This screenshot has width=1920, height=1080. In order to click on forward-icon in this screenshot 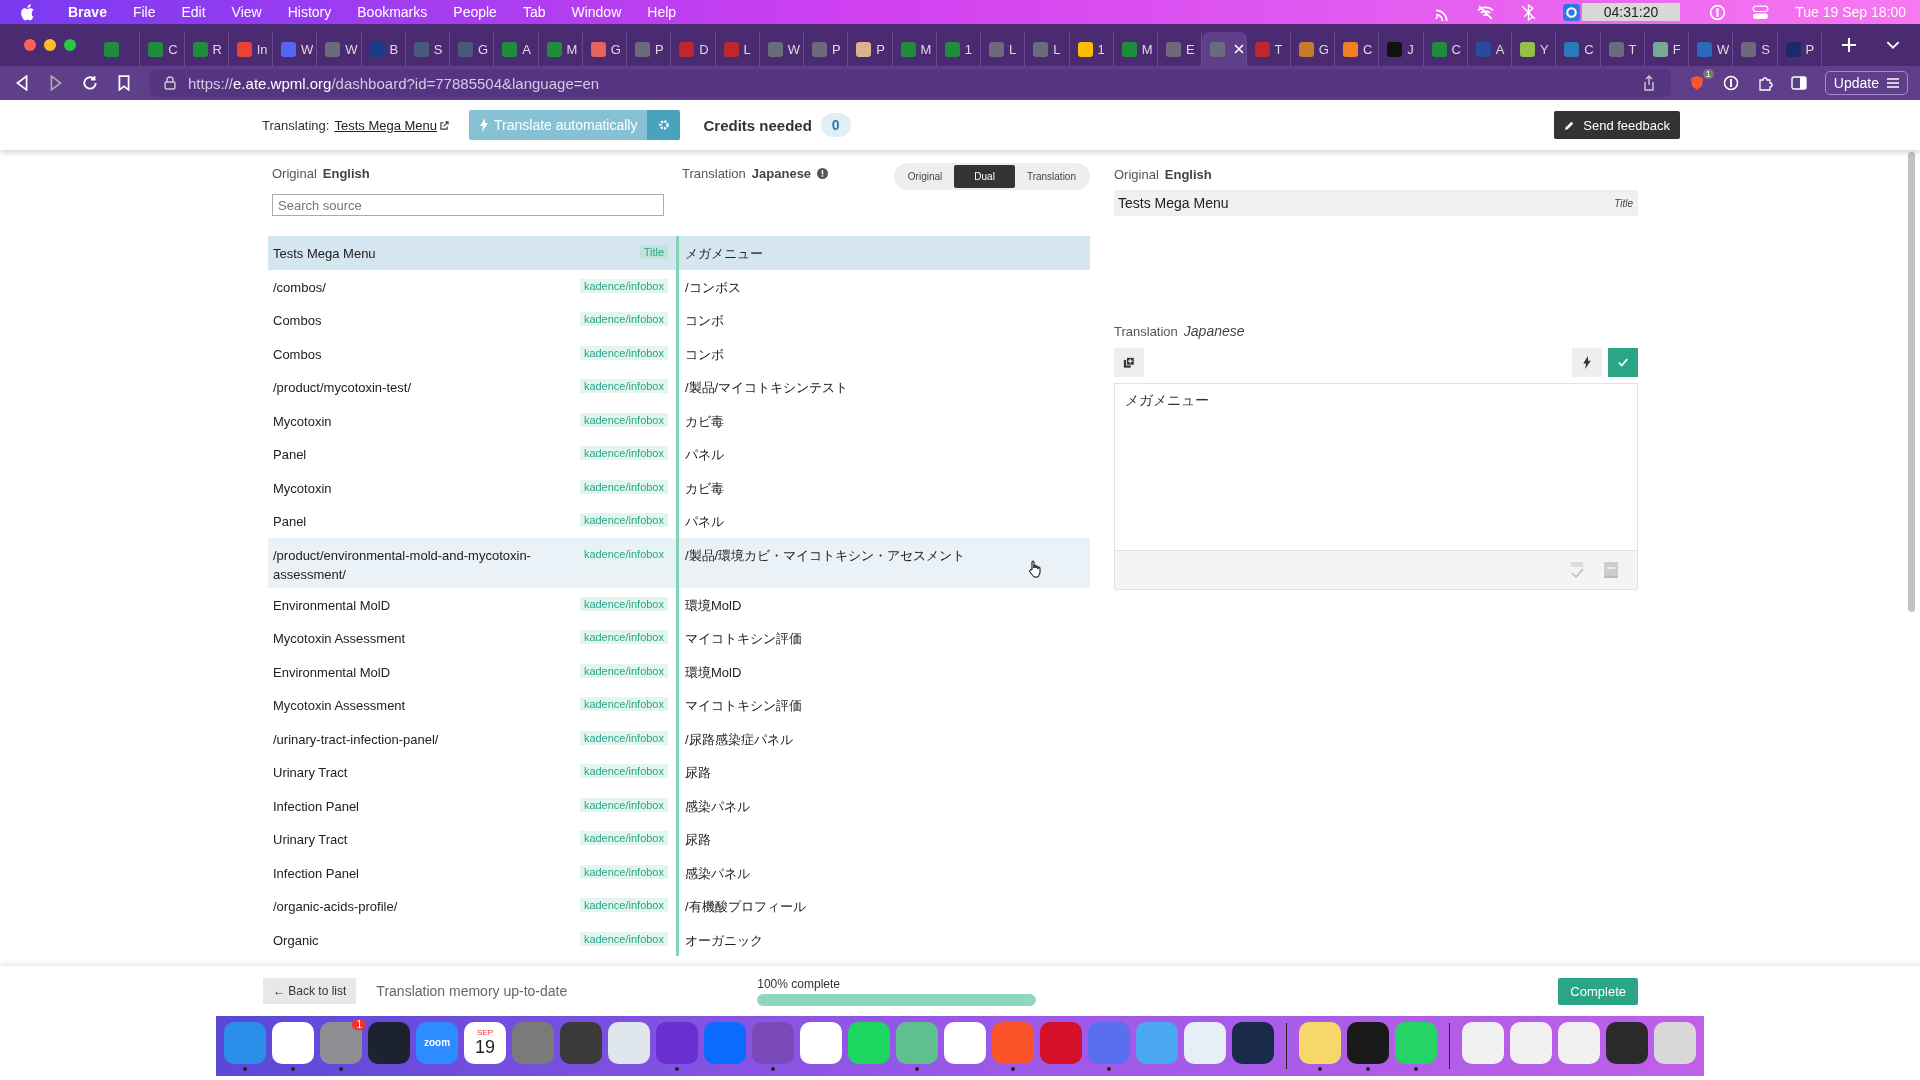, I will do `click(56, 83)`.